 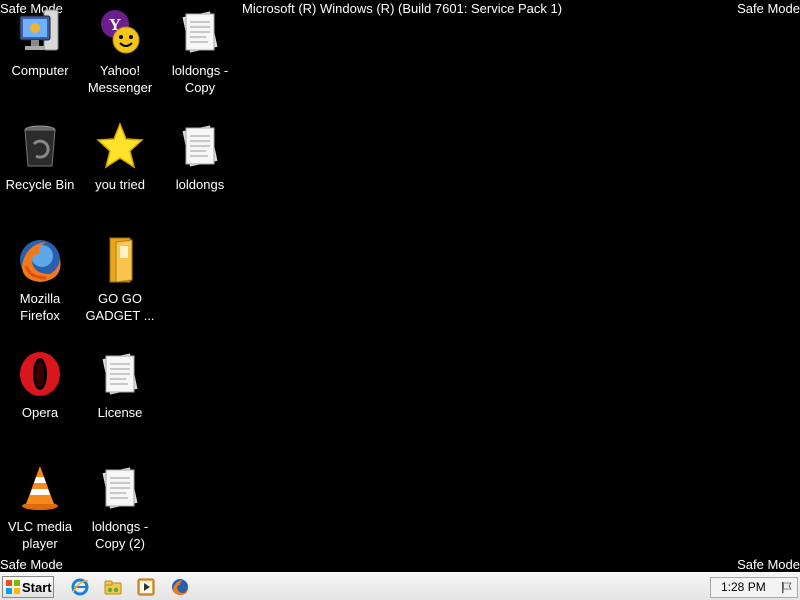 I want to click on explorer-folder-icon, so click(x=113, y=587).